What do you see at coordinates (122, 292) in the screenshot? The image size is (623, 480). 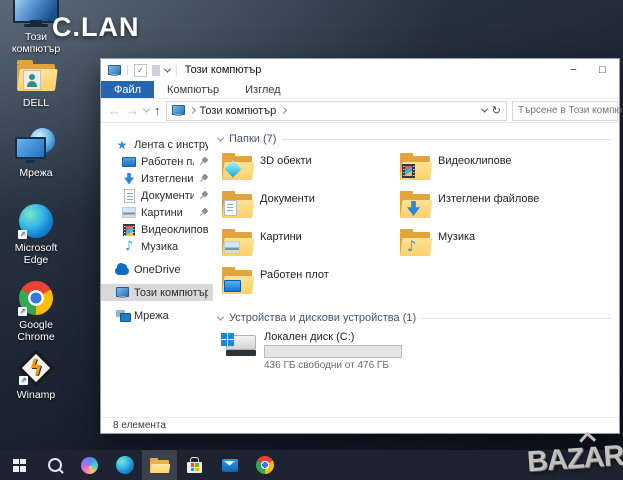 I see `this-pc-mini-icon` at bounding box center [122, 292].